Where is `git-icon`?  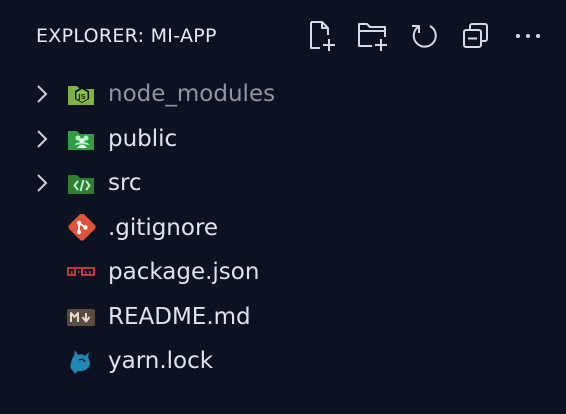 git-icon is located at coordinates (81, 227).